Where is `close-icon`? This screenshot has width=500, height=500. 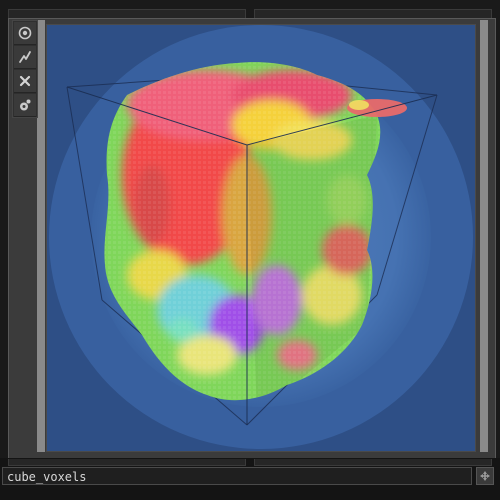
close-icon is located at coordinates (25, 81).